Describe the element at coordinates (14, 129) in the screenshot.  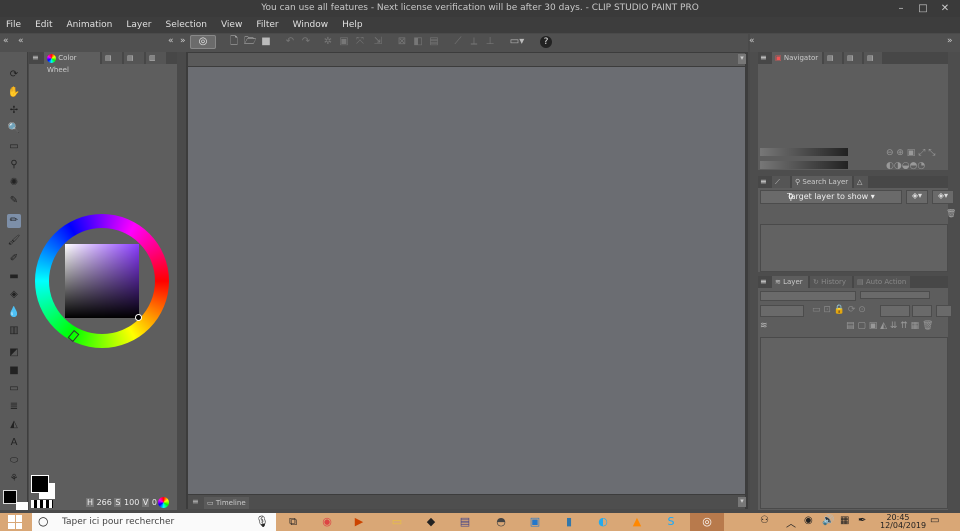
I see `zoom-tool-icon: 🔍` at that location.